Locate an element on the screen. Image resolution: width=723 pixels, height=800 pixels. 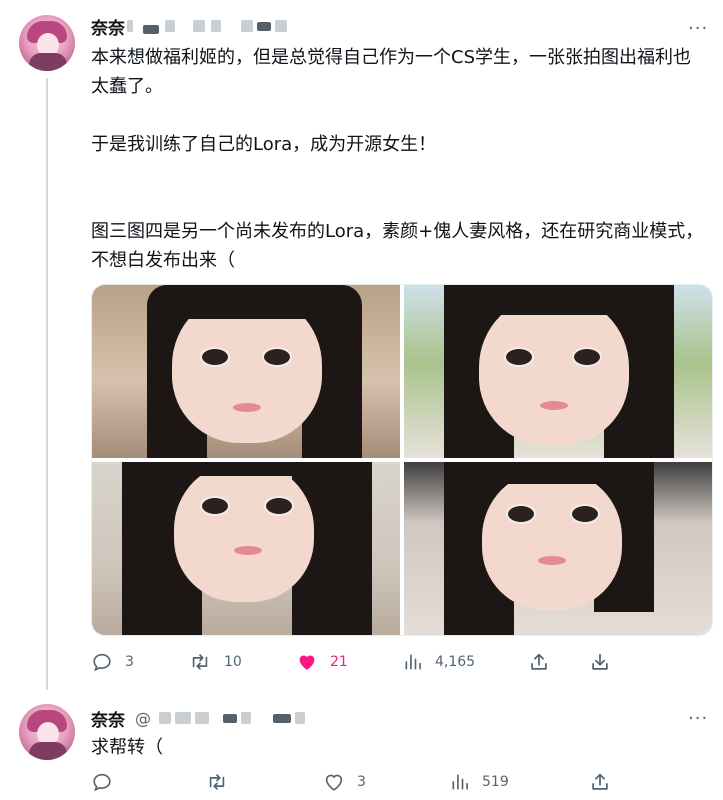
views-button: 4,165 is located at coordinates (439, 662).